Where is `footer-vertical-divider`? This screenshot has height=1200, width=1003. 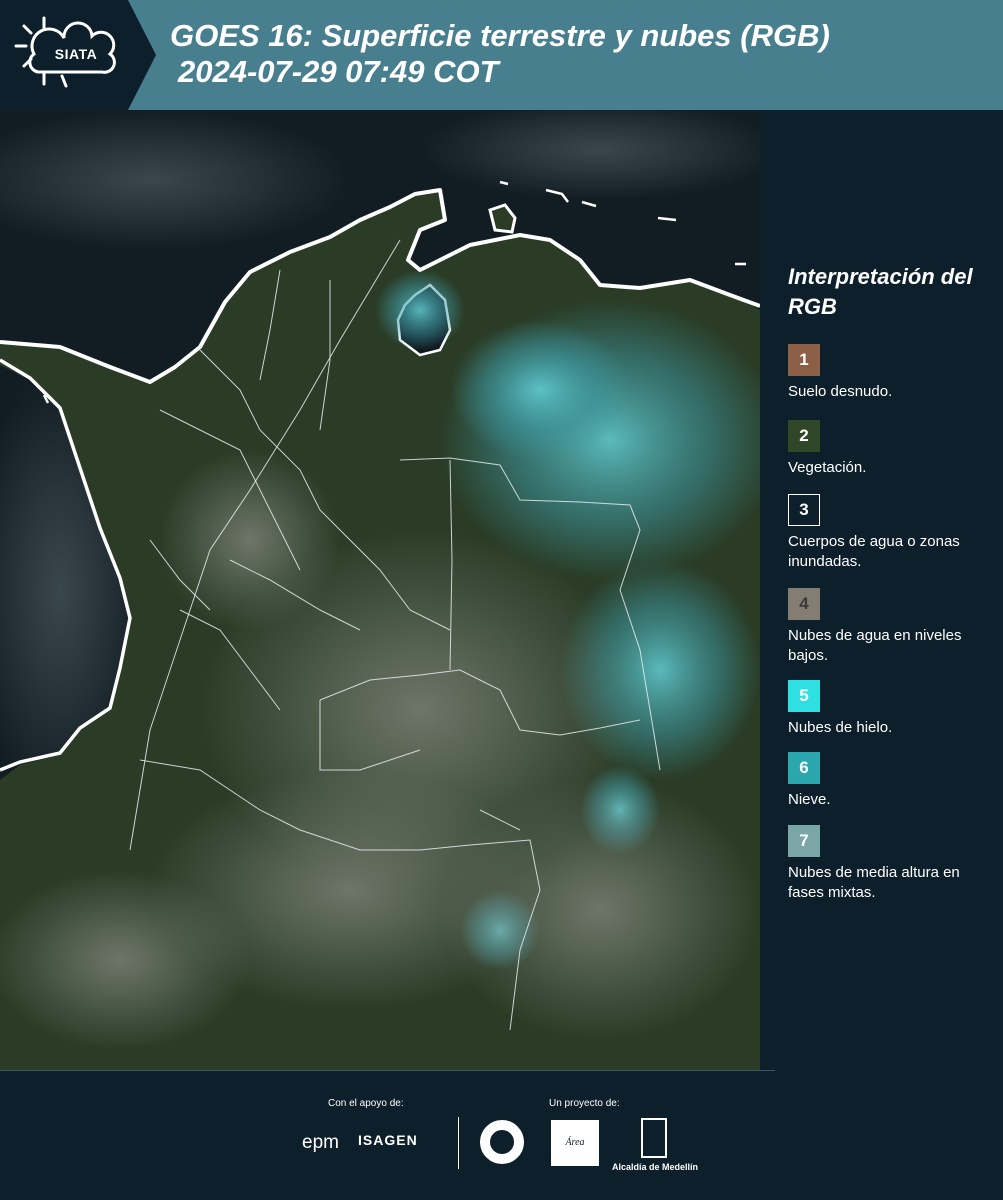 footer-vertical-divider is located at coordinates (458, 1143).